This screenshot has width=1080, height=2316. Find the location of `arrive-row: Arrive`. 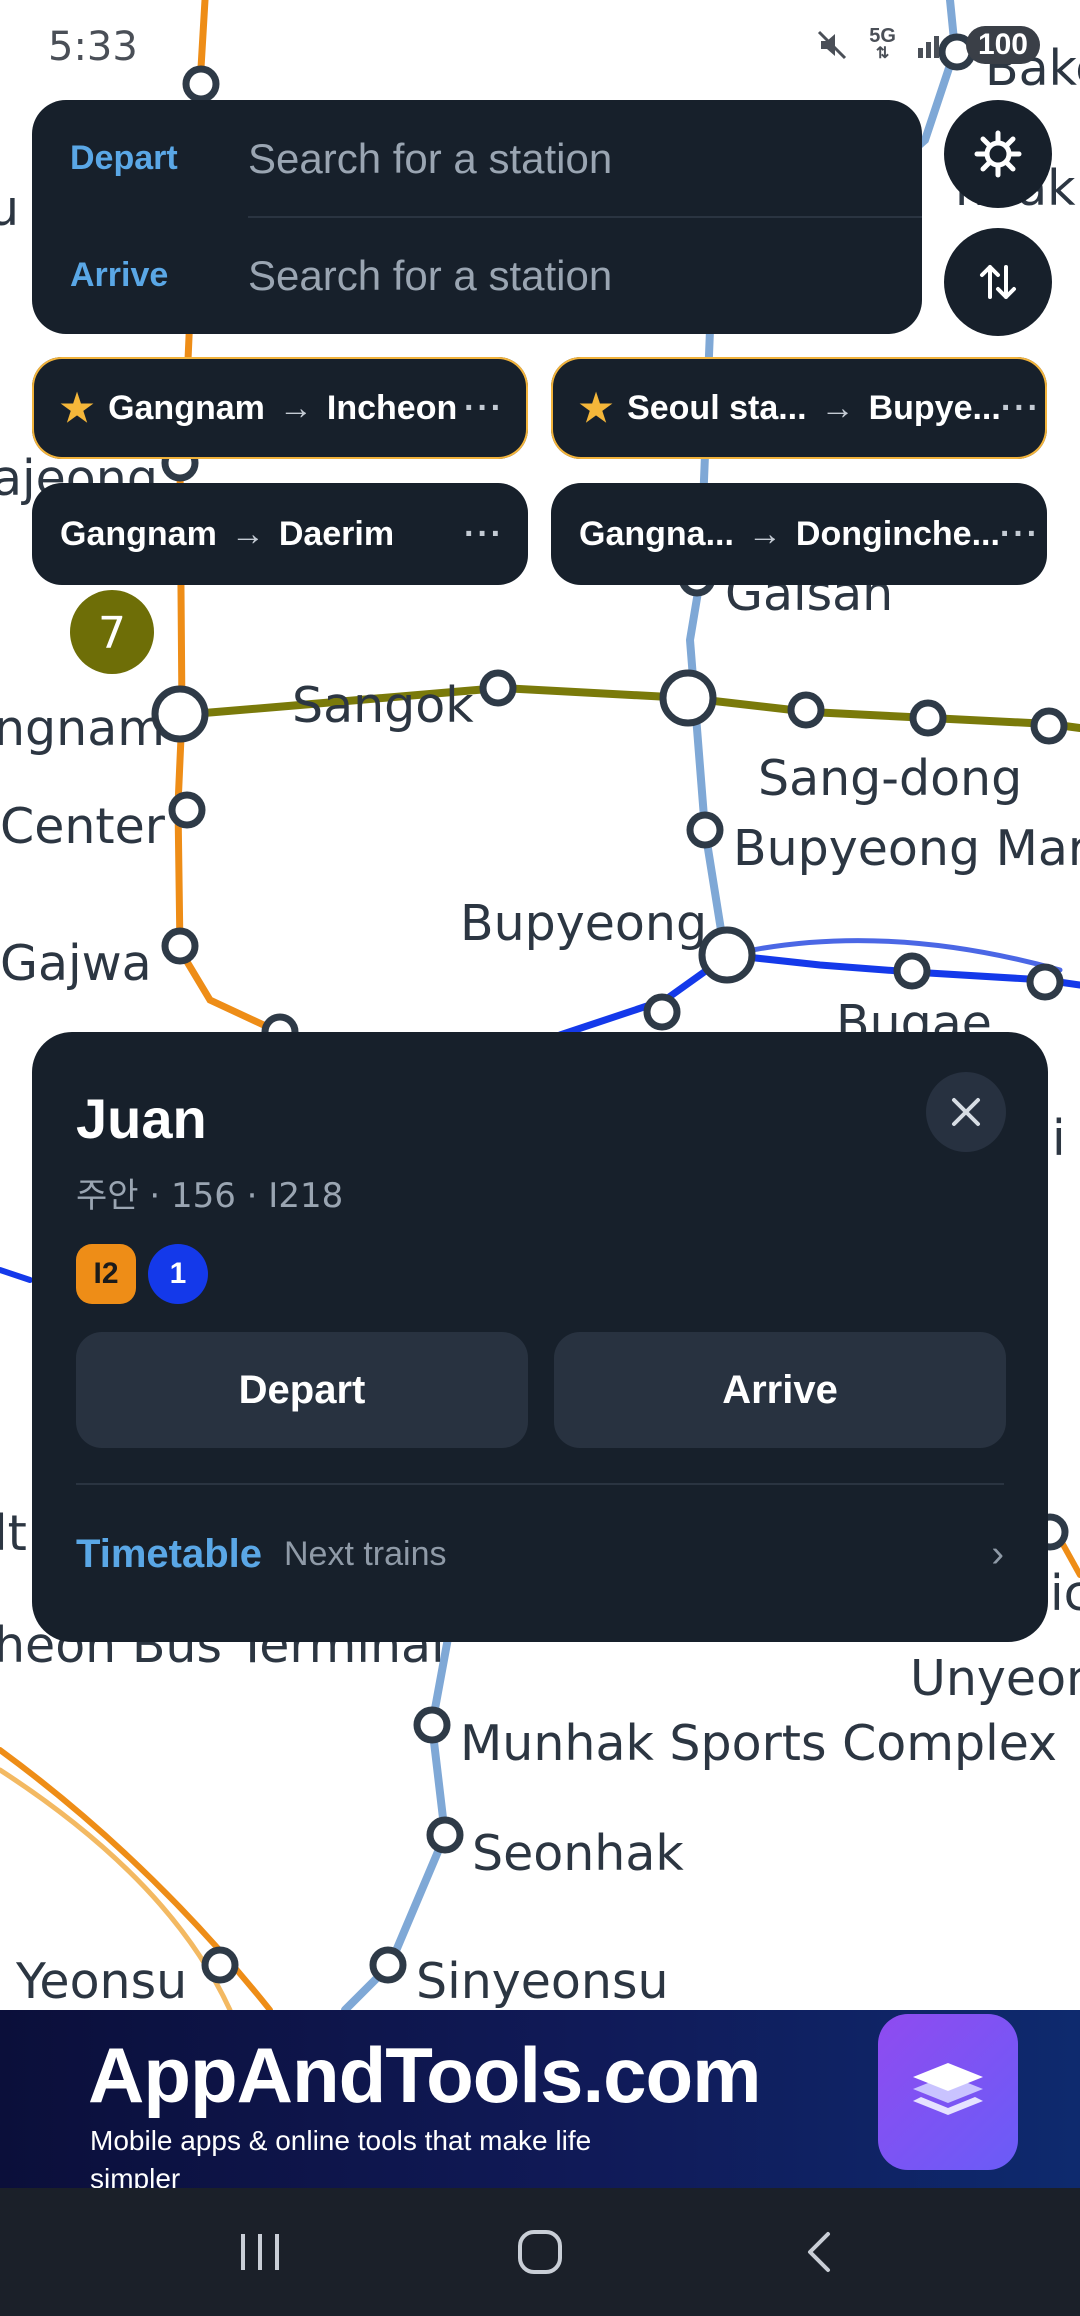

arrive-row: Arrive is located at coordinates (477, 275).